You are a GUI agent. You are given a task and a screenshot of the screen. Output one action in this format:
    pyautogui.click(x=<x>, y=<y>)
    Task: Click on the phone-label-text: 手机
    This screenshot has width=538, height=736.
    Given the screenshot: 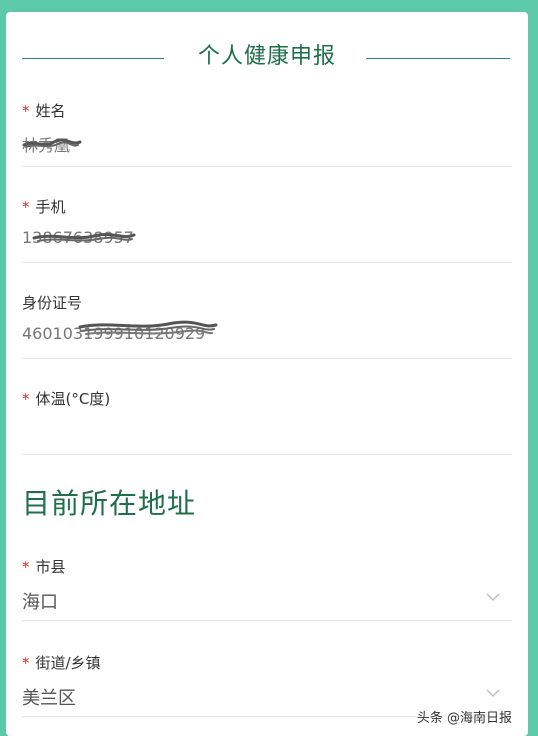 What is the action you would take?
    pyautogui.click(x=50, y=207)
    